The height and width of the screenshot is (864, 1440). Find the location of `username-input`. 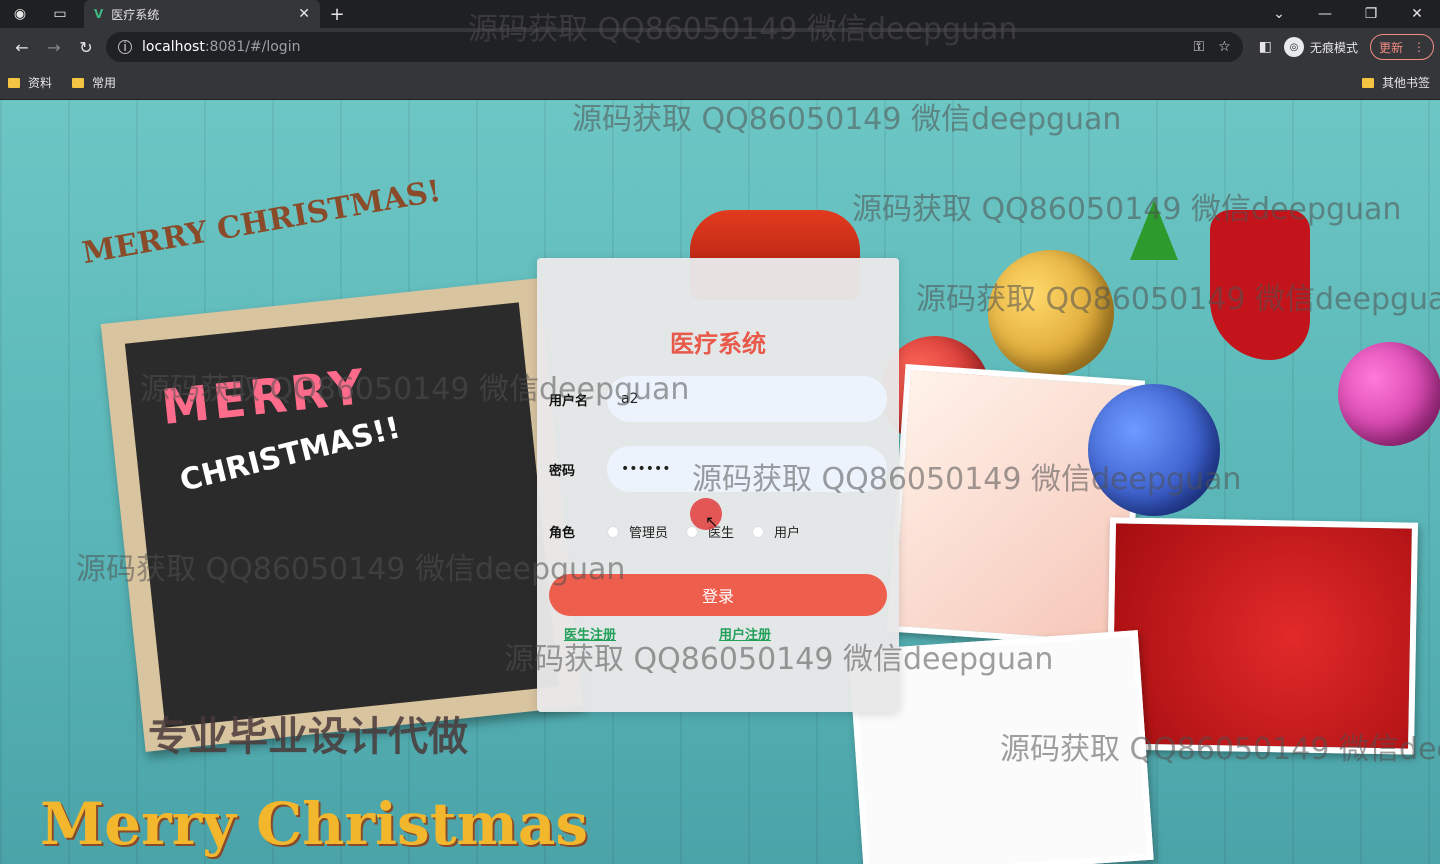

username-input is located at coordinates (747, 399).